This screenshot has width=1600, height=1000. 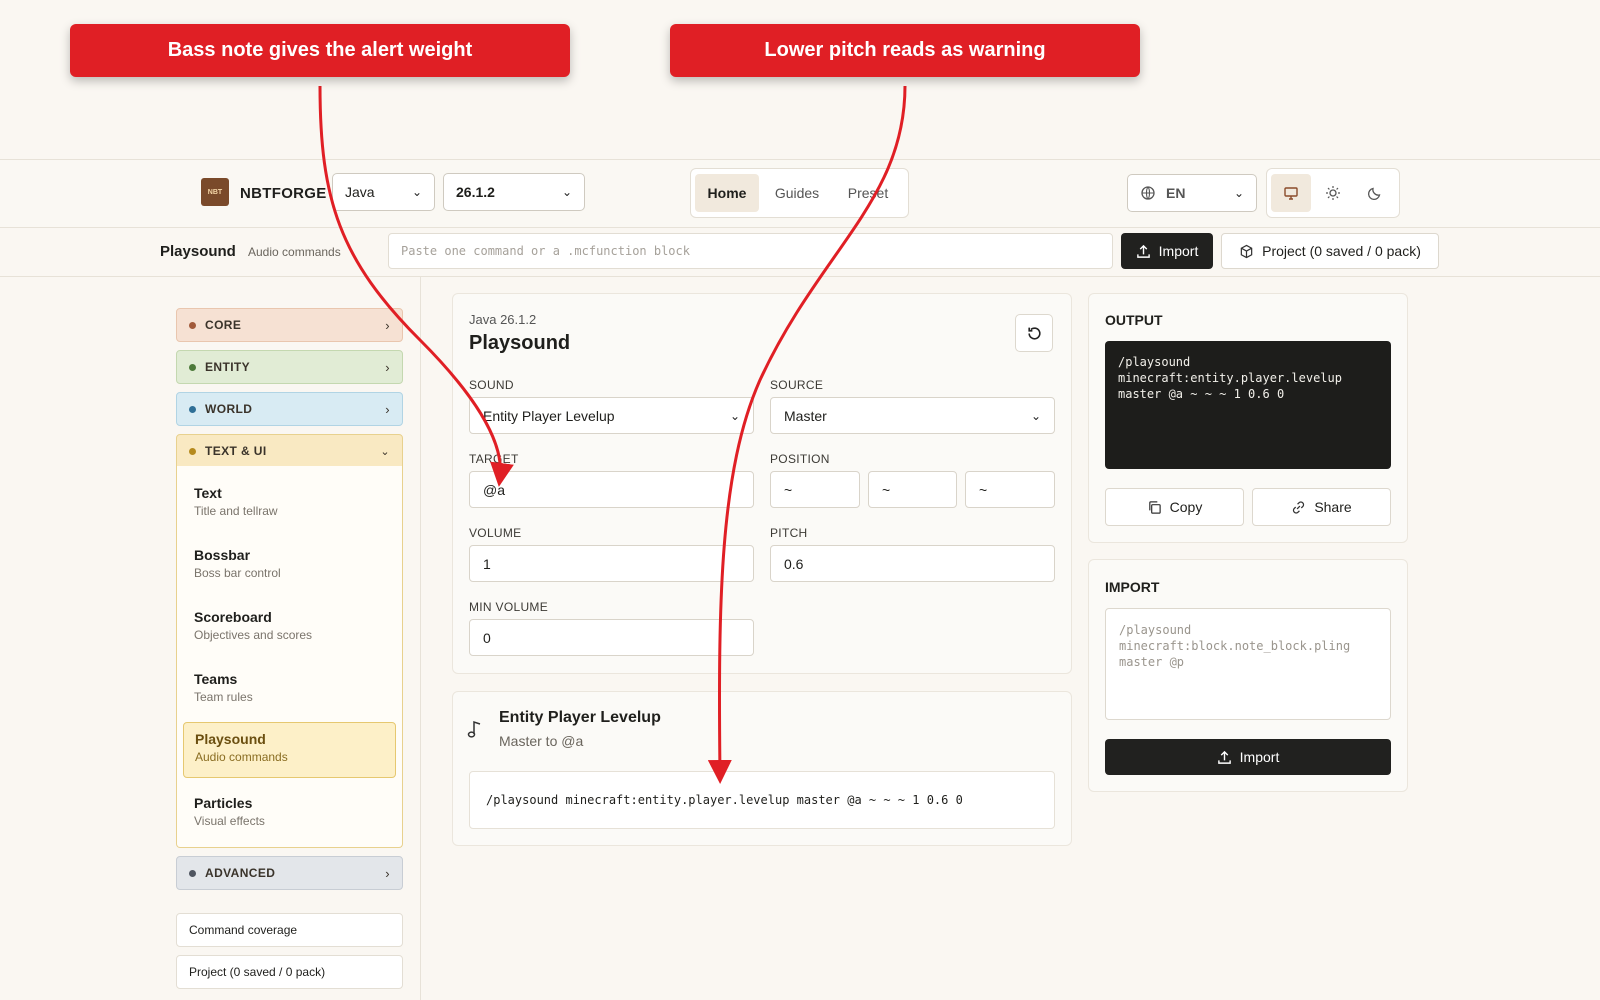 I want to click on category-entity: ENTITY ›, so click(x=289, y=367).